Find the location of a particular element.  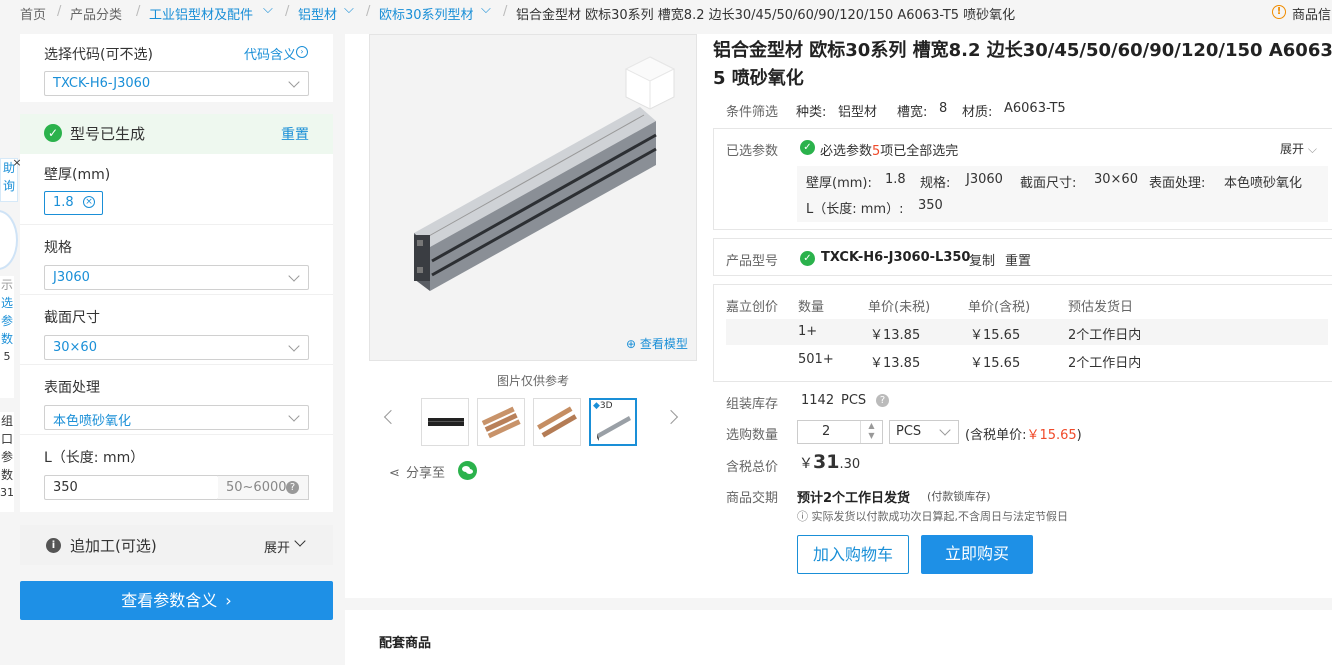

param-spec: J3060 is located at coordinates (984, 179).